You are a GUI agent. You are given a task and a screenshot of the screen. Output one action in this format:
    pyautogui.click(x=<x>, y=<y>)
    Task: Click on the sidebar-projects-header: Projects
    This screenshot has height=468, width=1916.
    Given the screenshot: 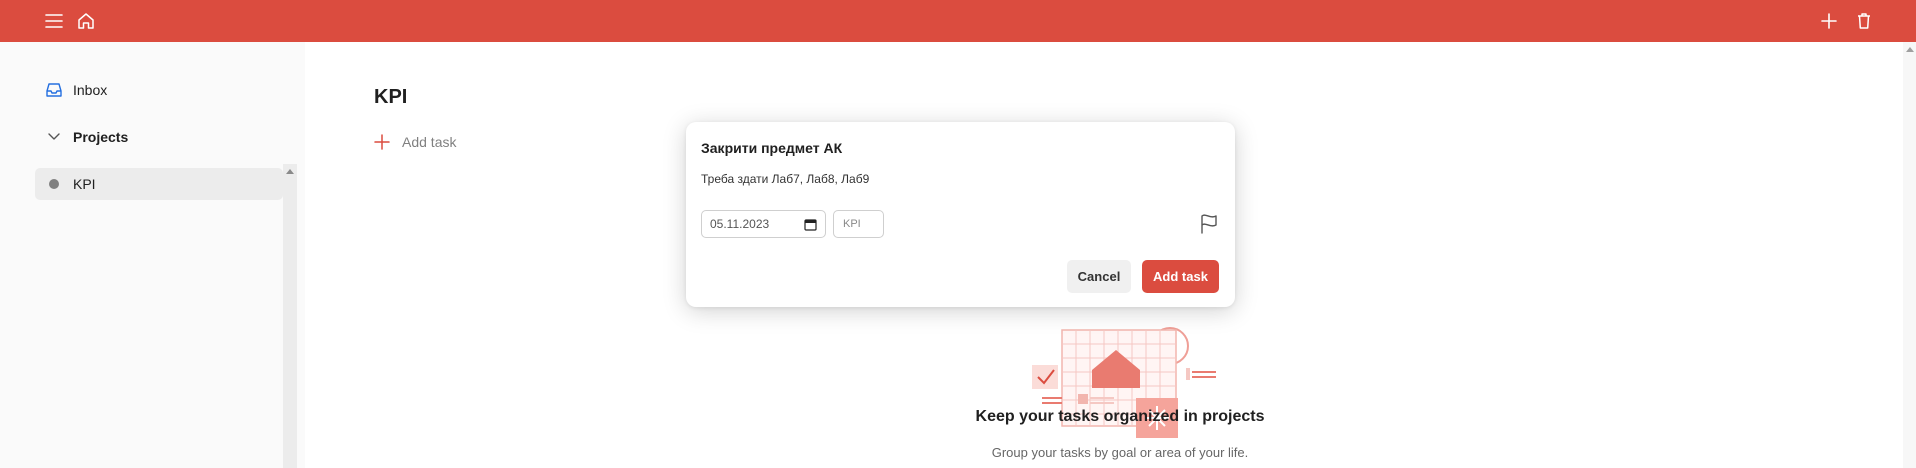 What is the action you would take?
    pyautogui.click(x=159, y=137)
    